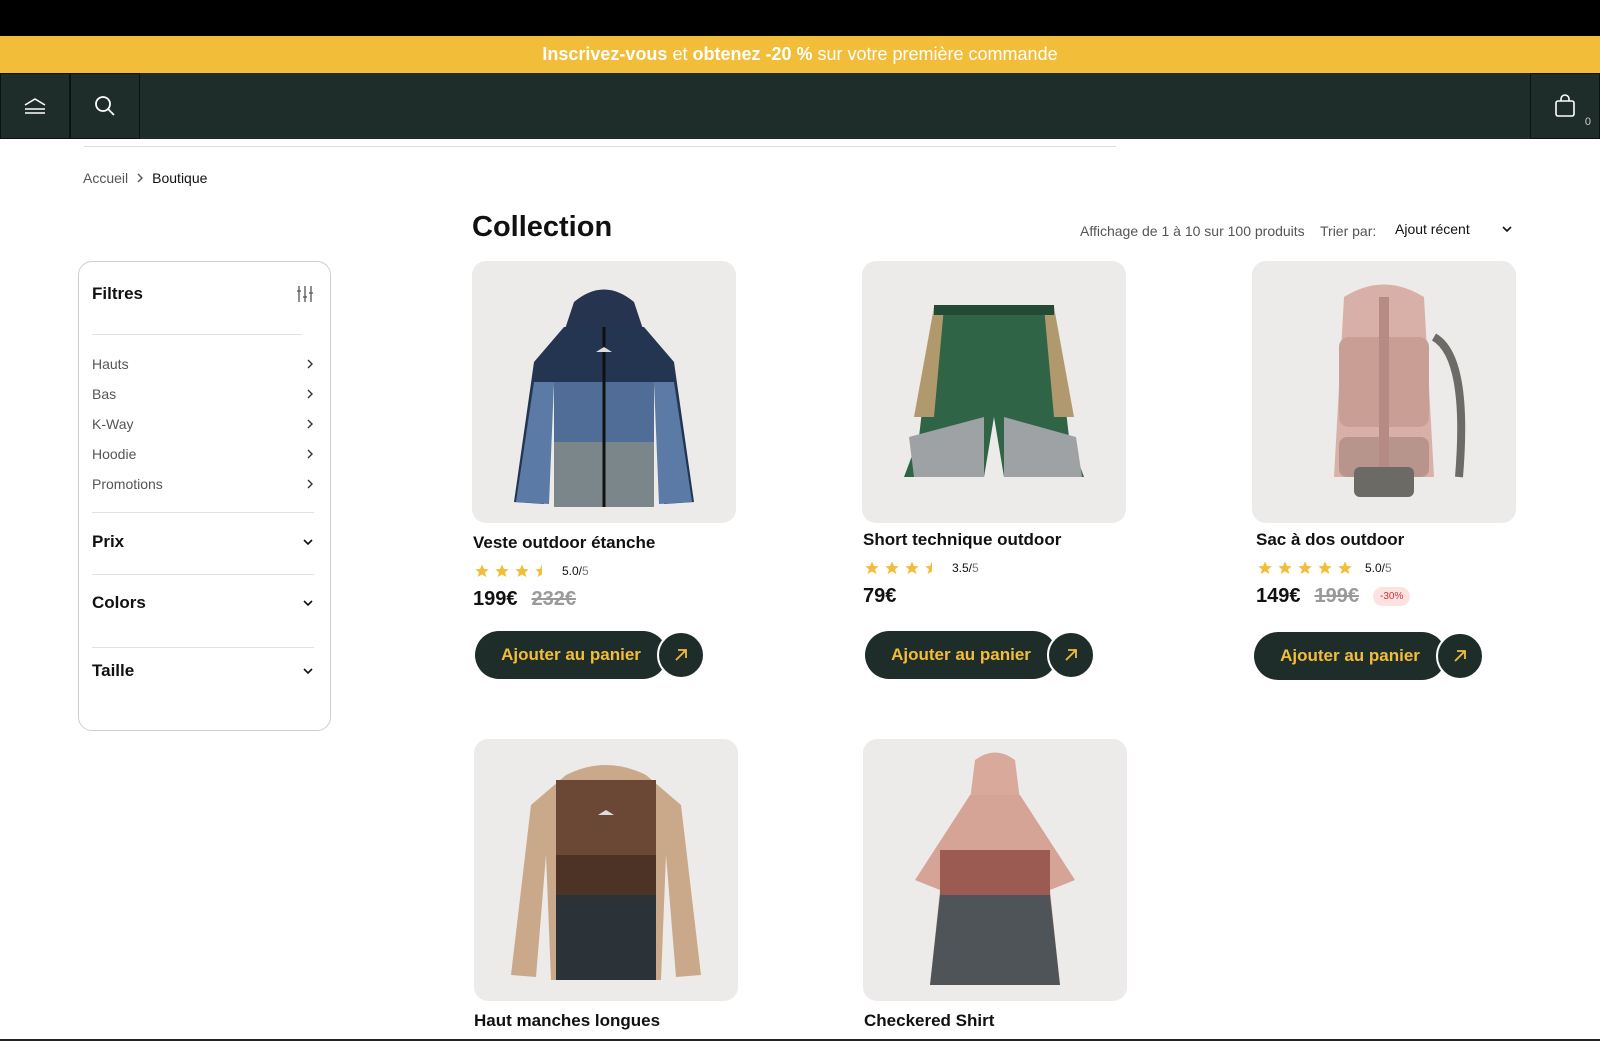 The width and height of the screenshot is (1600, 1041). I want to click on cart-button: 0, so click(1565, 106).